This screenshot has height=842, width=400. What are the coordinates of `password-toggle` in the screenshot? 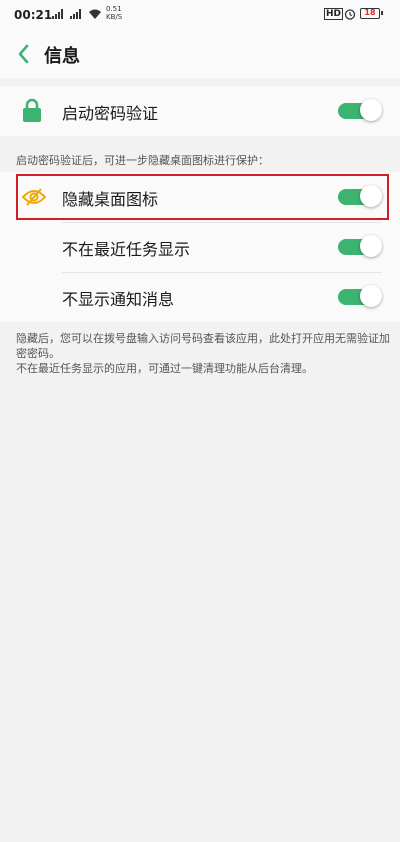 It's located at (360, 110).